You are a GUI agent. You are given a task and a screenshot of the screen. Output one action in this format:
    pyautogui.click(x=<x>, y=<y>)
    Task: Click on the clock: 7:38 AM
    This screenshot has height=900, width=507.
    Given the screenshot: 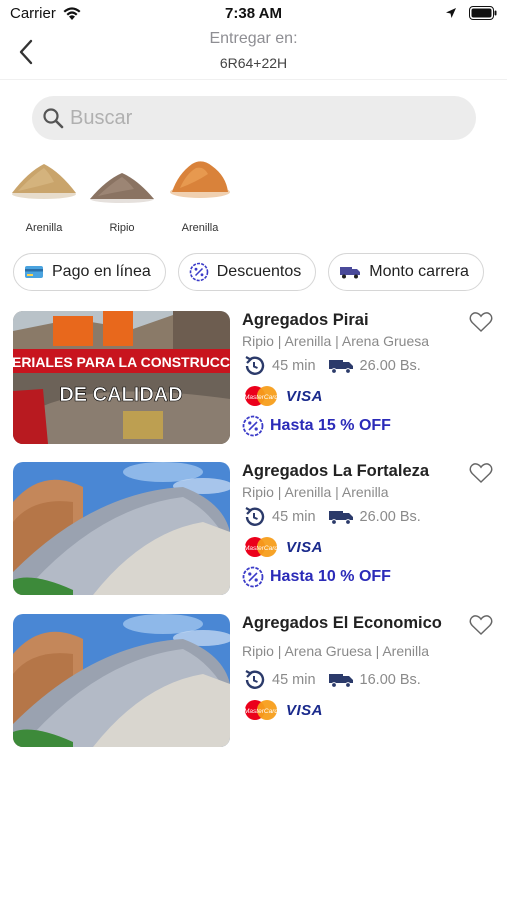 What is the action you would take?
    pyautogui.click(x=253, y=13)
    